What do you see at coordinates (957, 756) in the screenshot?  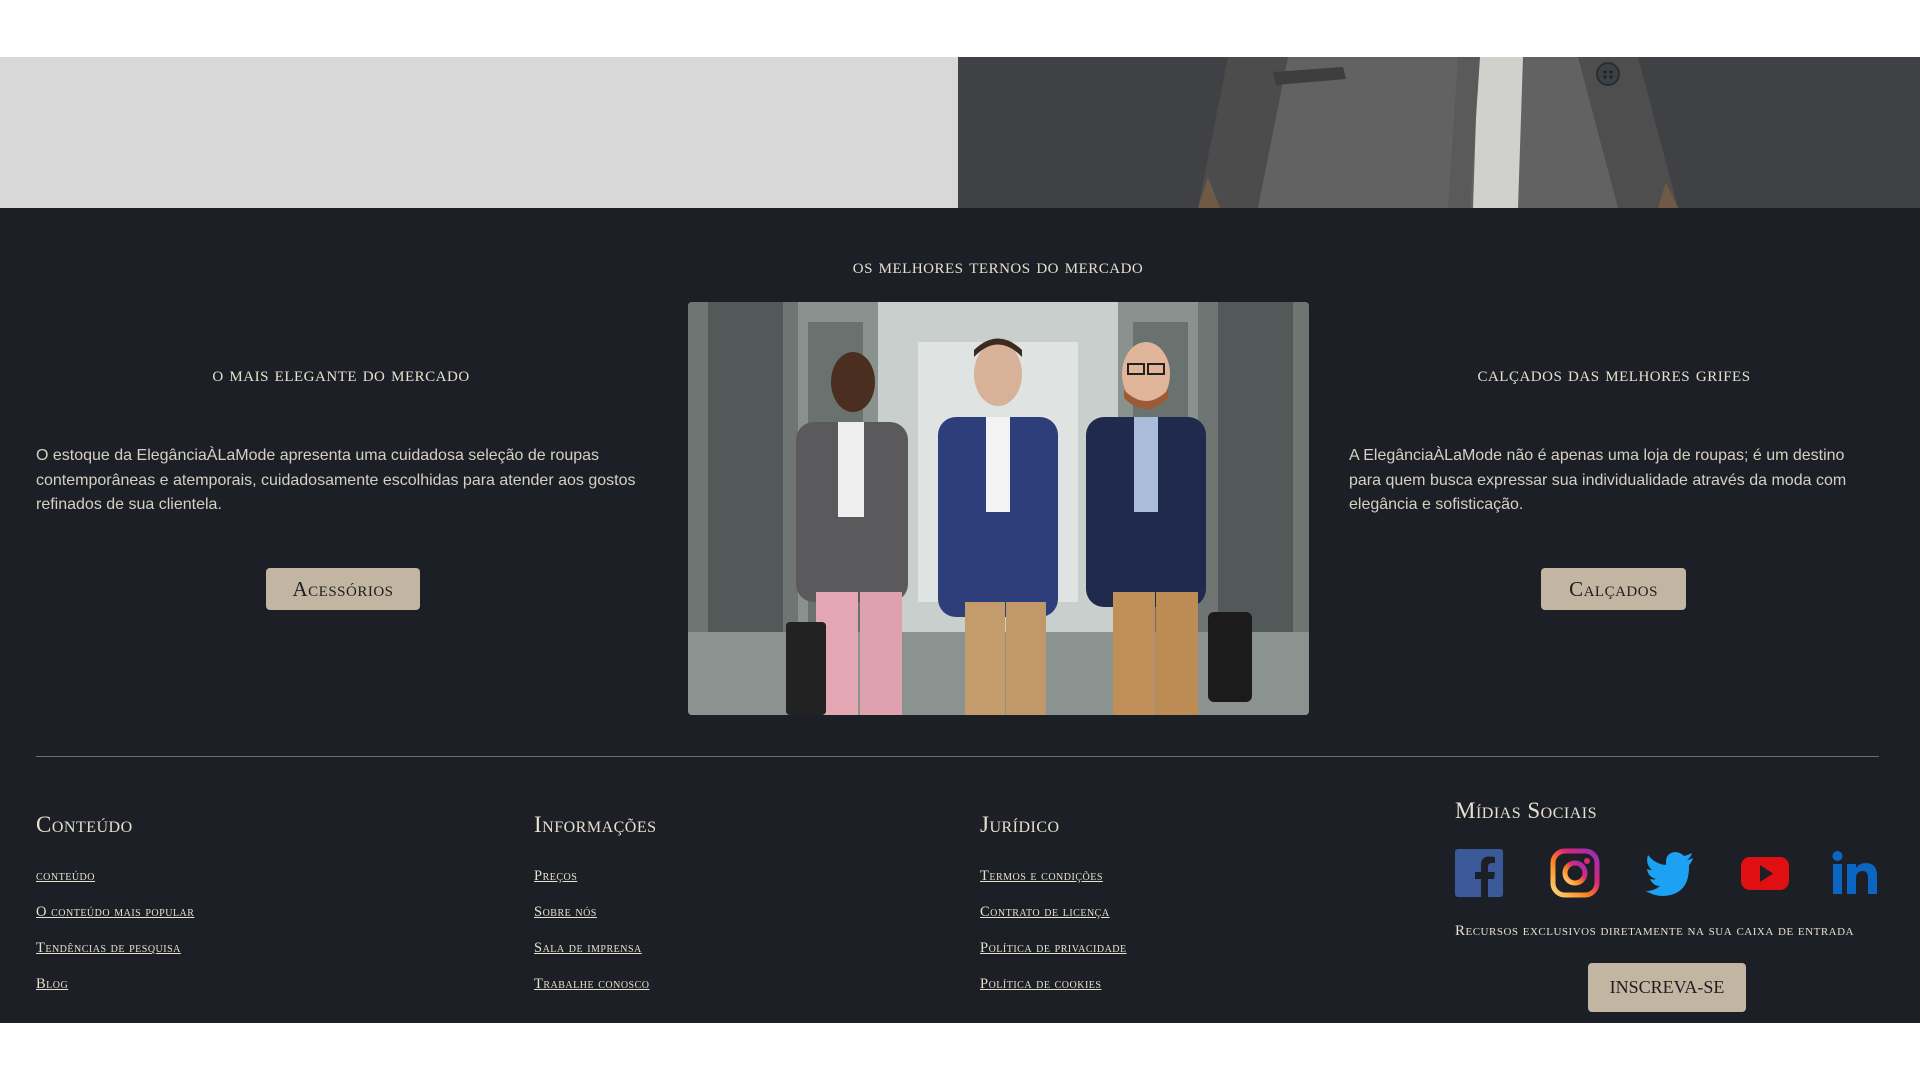 I see `footer-divider` at bounding box center [957, 756].